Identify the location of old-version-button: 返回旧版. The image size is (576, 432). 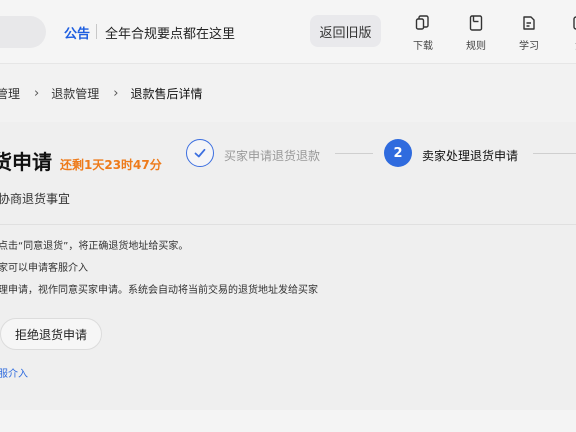
(345, 31).